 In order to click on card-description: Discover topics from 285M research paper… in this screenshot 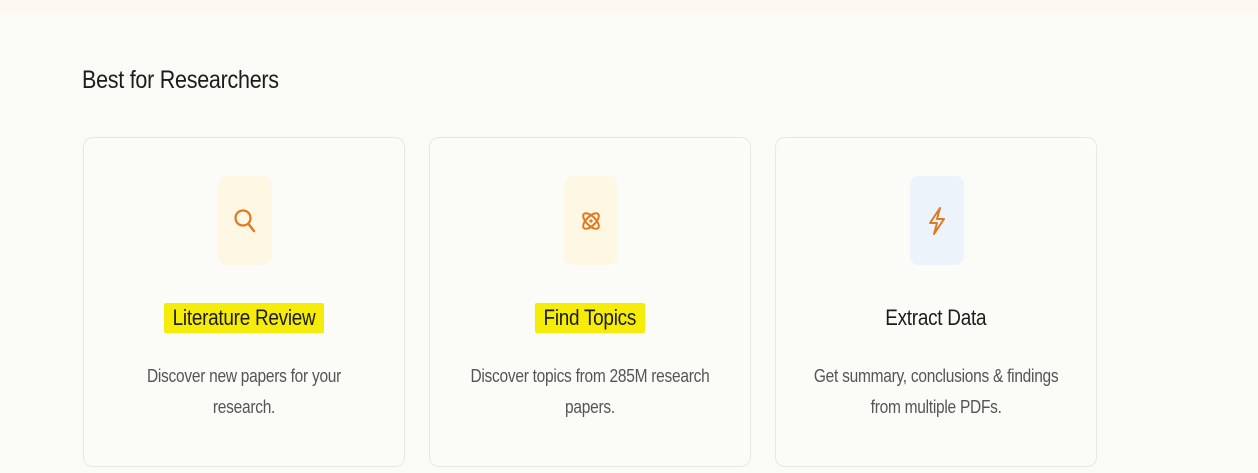, I will do `click(590, 392)`.